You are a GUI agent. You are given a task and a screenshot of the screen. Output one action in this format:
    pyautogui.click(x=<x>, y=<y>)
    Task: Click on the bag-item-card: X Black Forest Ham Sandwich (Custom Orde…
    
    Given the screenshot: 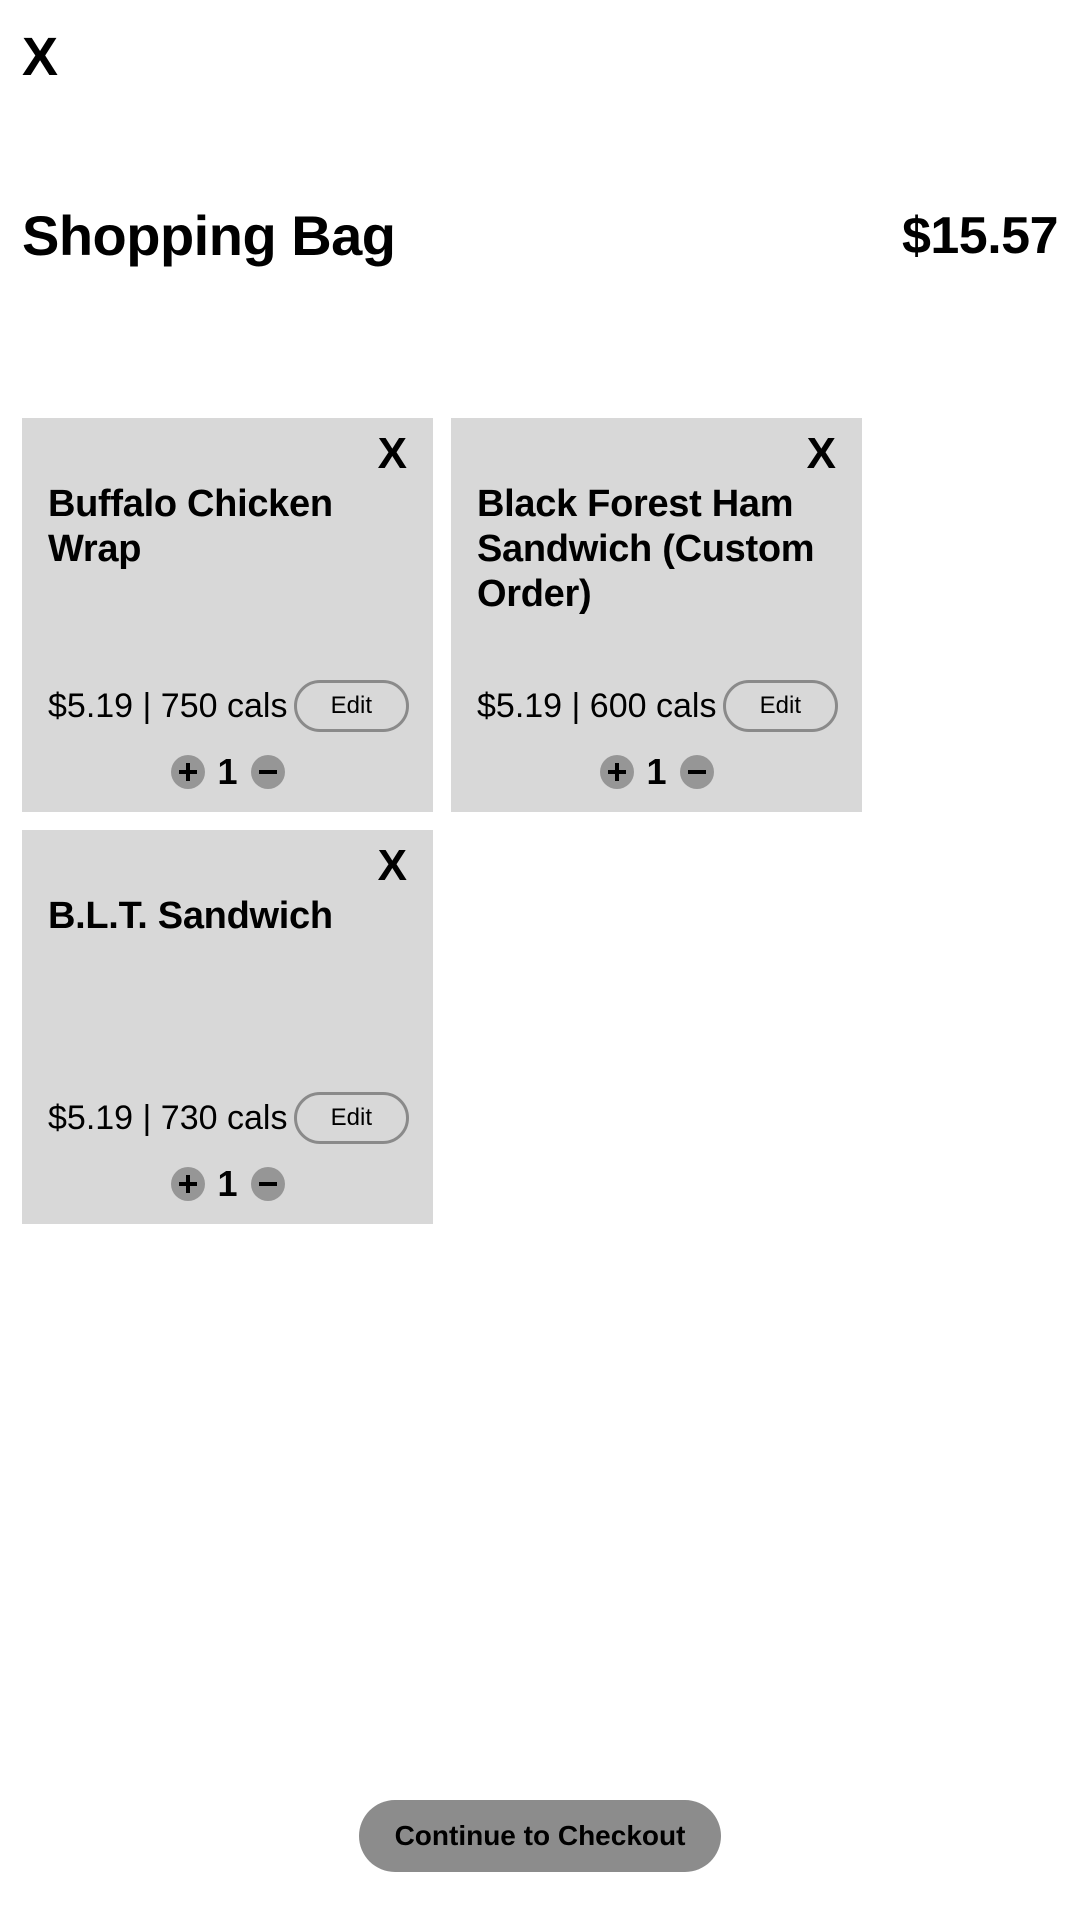 What is the action you would take?
    pyautogui.click(x=656, y=615)
    